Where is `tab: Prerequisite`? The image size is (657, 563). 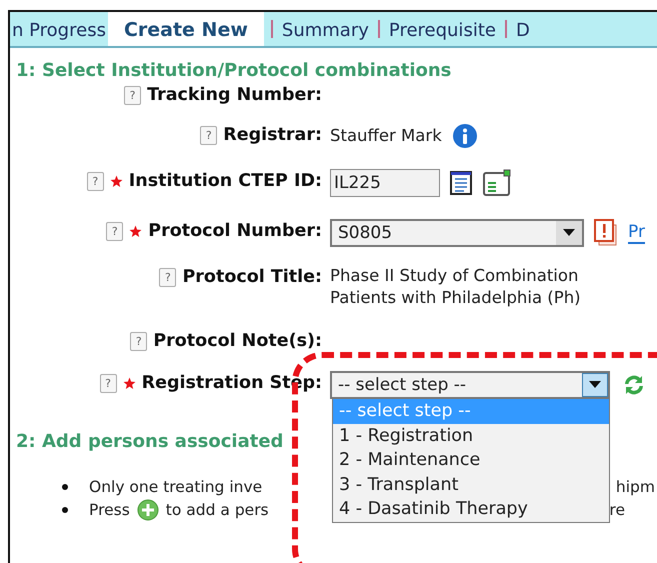 tab: Prerequisite is located at coordinates (442, 30).